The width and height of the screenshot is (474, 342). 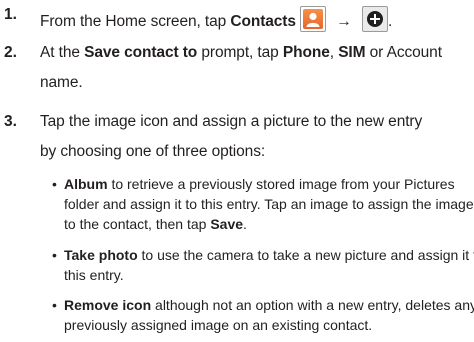 I want to click on step-1-text: From the Home screen, tap Contacts → ., so click(x=216, y=19).